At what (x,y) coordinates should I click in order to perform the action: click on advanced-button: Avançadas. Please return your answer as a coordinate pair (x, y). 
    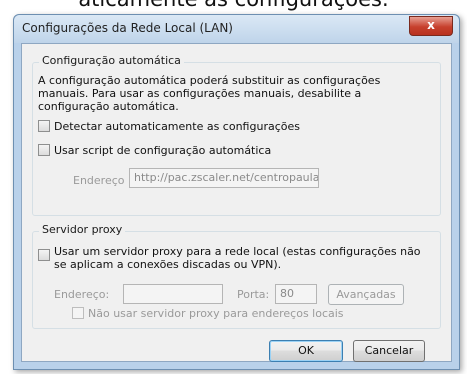
    Looking at the image, I should click on (366, 294).